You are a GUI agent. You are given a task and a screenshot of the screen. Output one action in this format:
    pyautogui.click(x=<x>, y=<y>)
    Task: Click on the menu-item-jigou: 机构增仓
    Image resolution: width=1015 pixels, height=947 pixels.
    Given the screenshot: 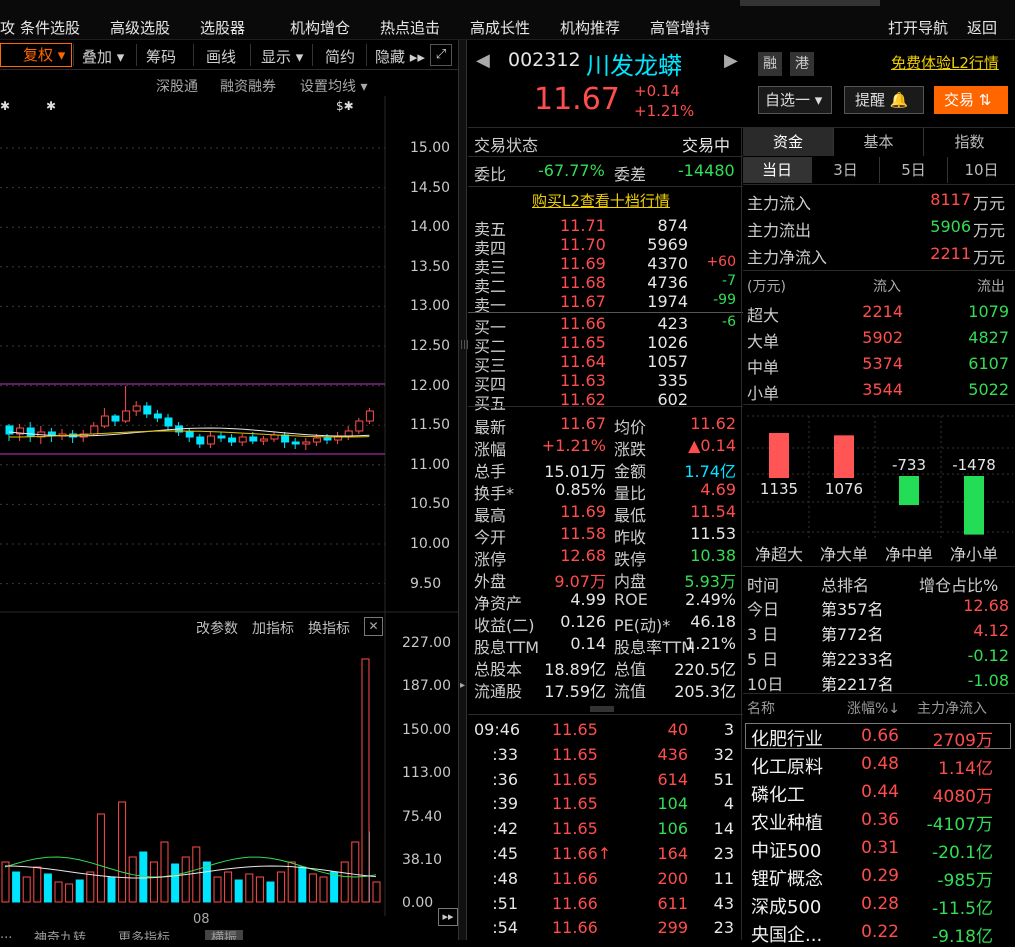 What is the action you would take?
    pyautogui.click(x=320, y=27)
    